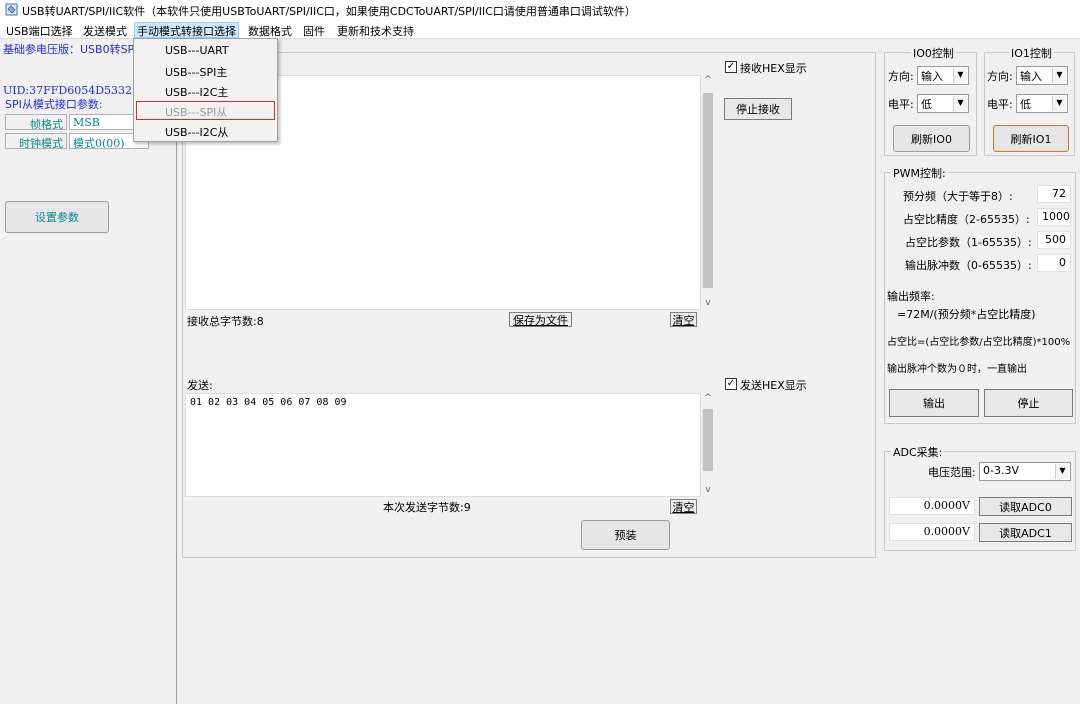  What do you see at coordinates (919, 173) in the screenshot?
I see `pwm-title: PWM控制:` at bounding box center [919, 173].